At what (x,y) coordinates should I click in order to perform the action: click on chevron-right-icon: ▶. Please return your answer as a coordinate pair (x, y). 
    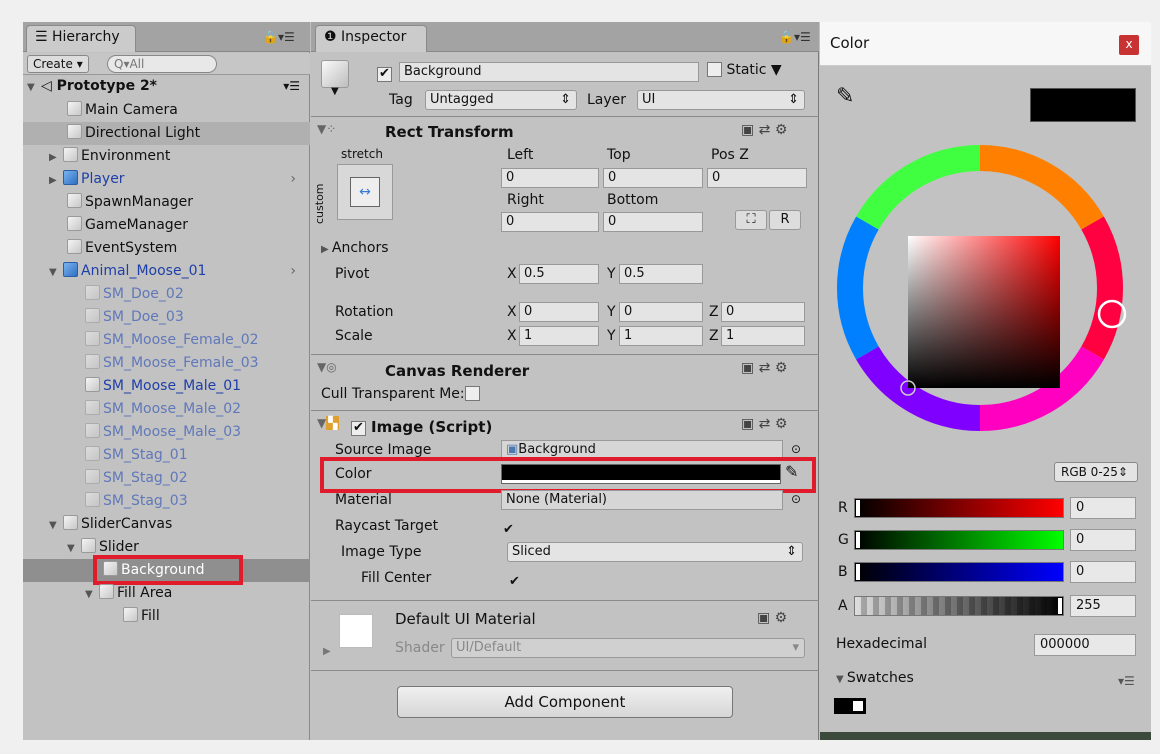
    Looking at the image, I should click on (327, 651).